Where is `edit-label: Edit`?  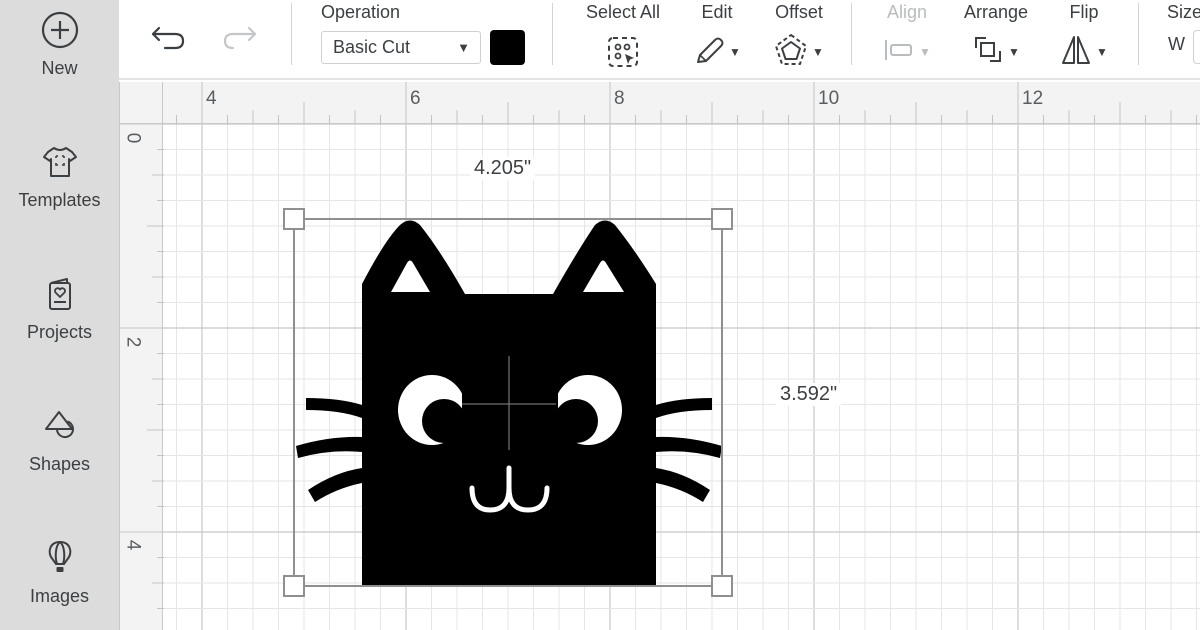 edit-label: Edit is located at coordinates (717, 12).